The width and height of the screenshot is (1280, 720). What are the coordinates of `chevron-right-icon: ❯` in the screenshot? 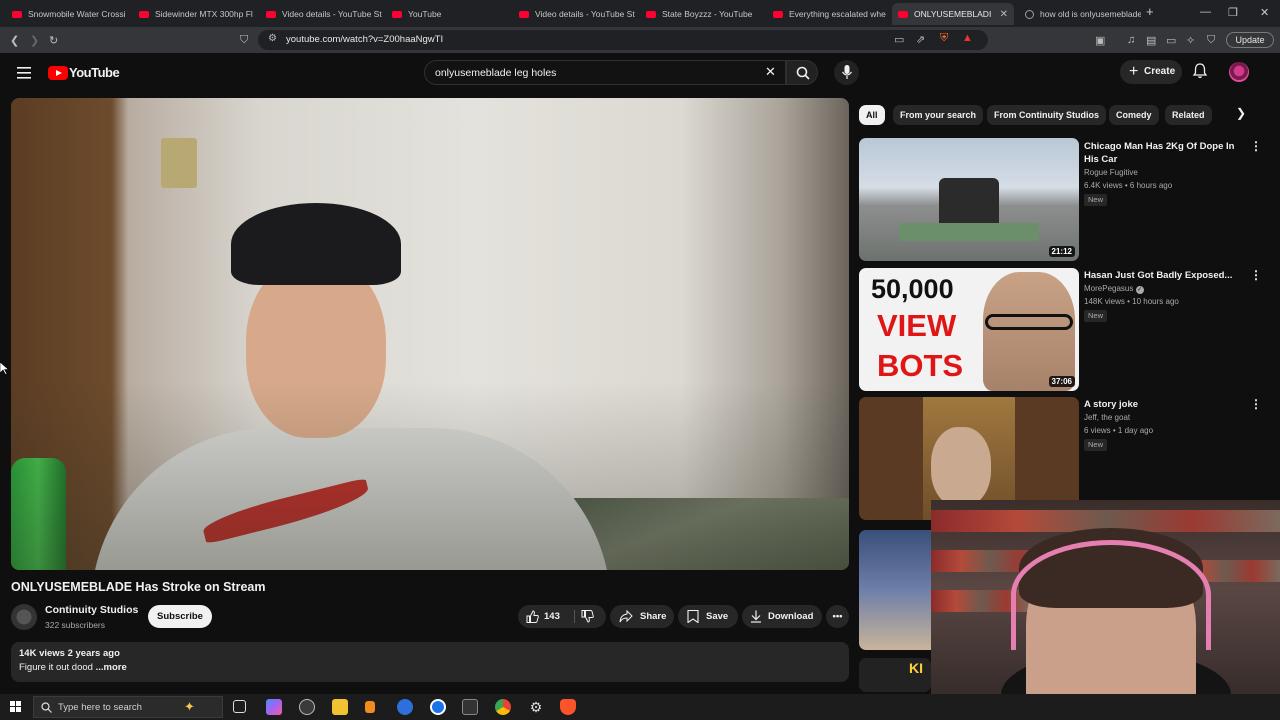 It's located at (1241, 113).